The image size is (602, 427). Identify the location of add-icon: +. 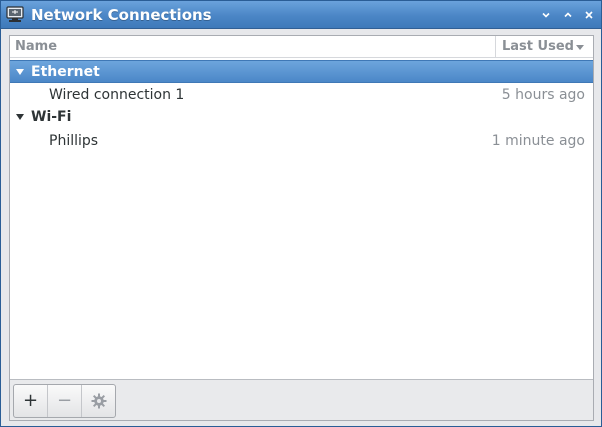
(30, 400).